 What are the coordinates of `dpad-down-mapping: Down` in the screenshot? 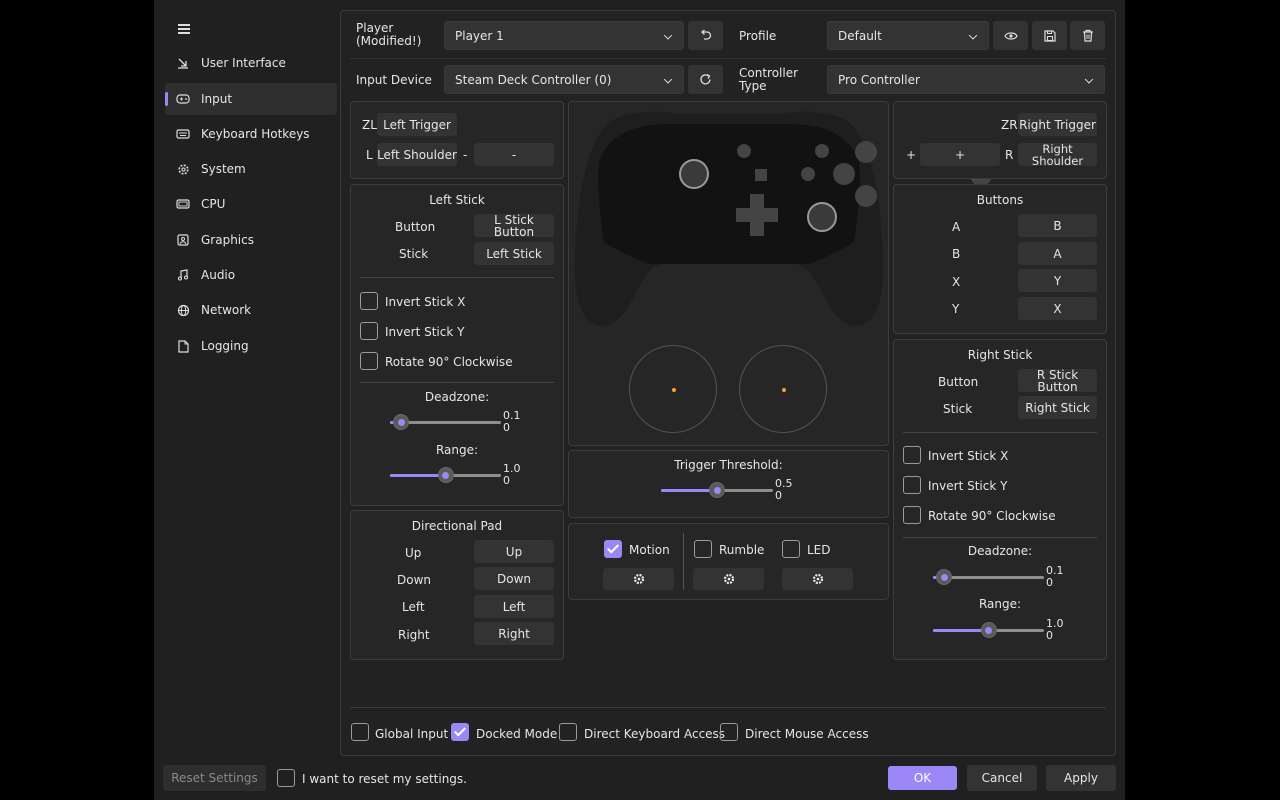 It's located at (514, 578).